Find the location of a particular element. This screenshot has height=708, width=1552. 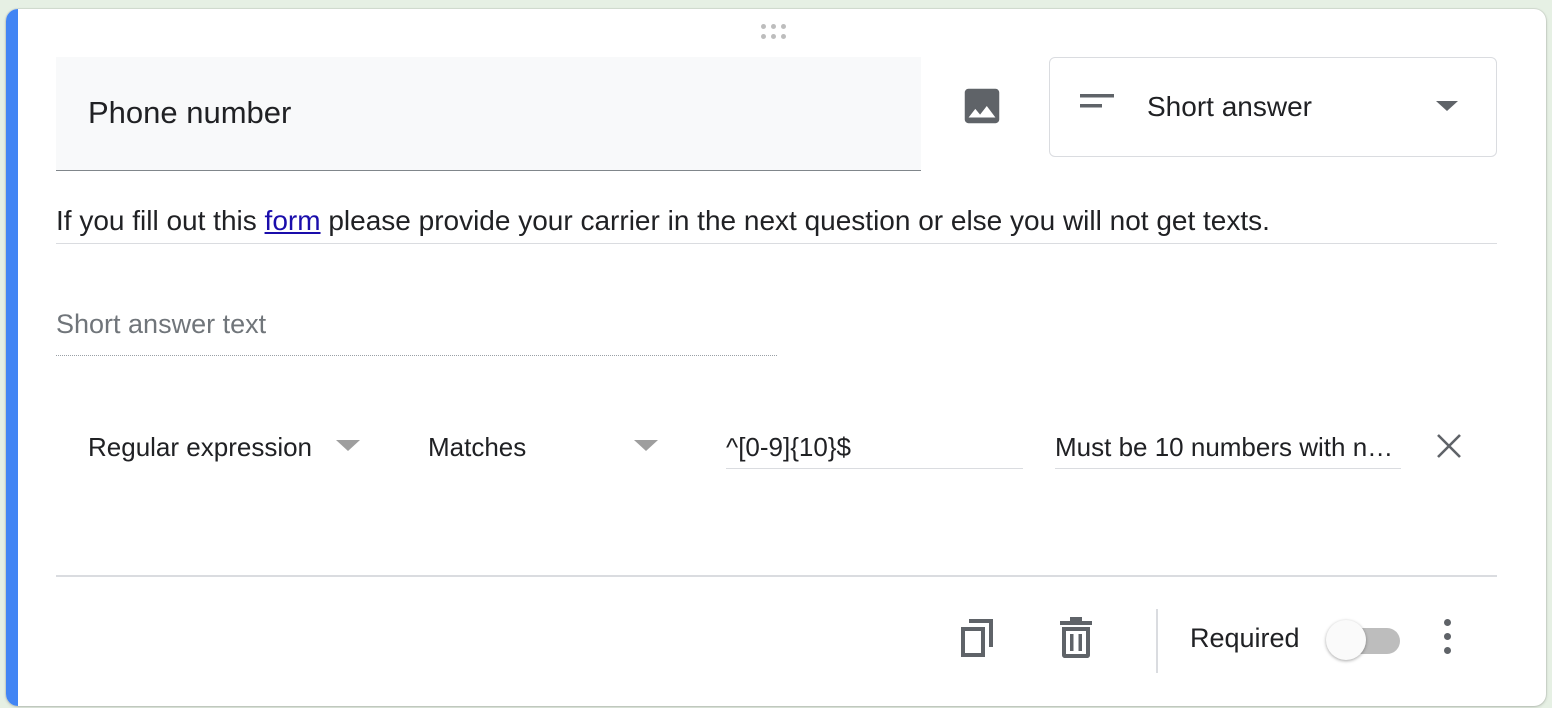

short-answer-preview: Short answer text is located at coordinates (416, 332).